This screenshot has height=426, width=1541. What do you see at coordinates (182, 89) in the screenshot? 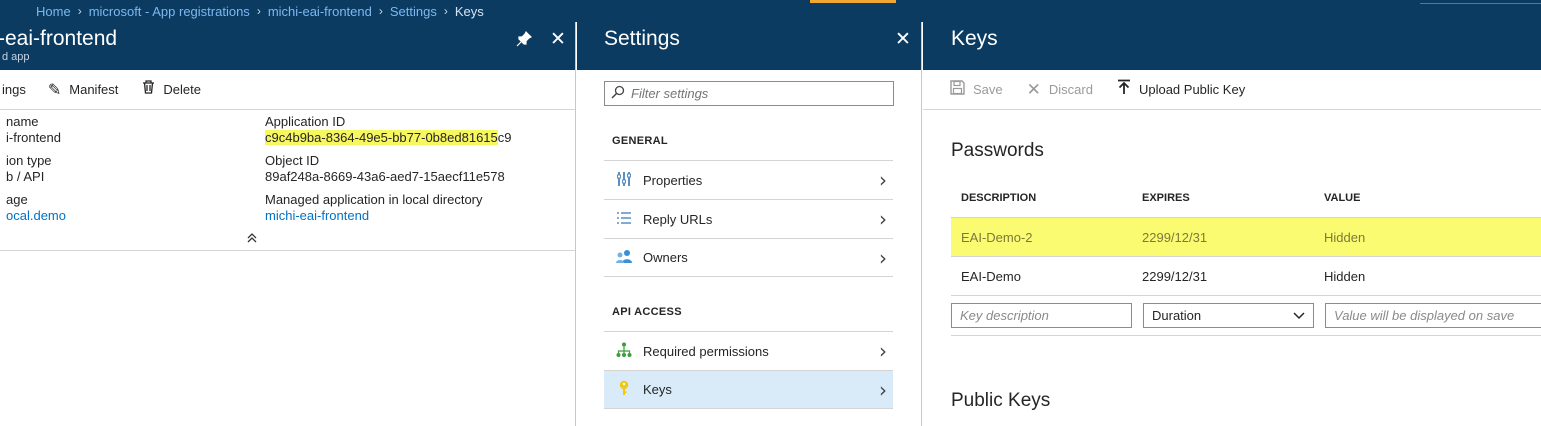
I see `delete-button-label: Delete` at bounding box center [182, 89].